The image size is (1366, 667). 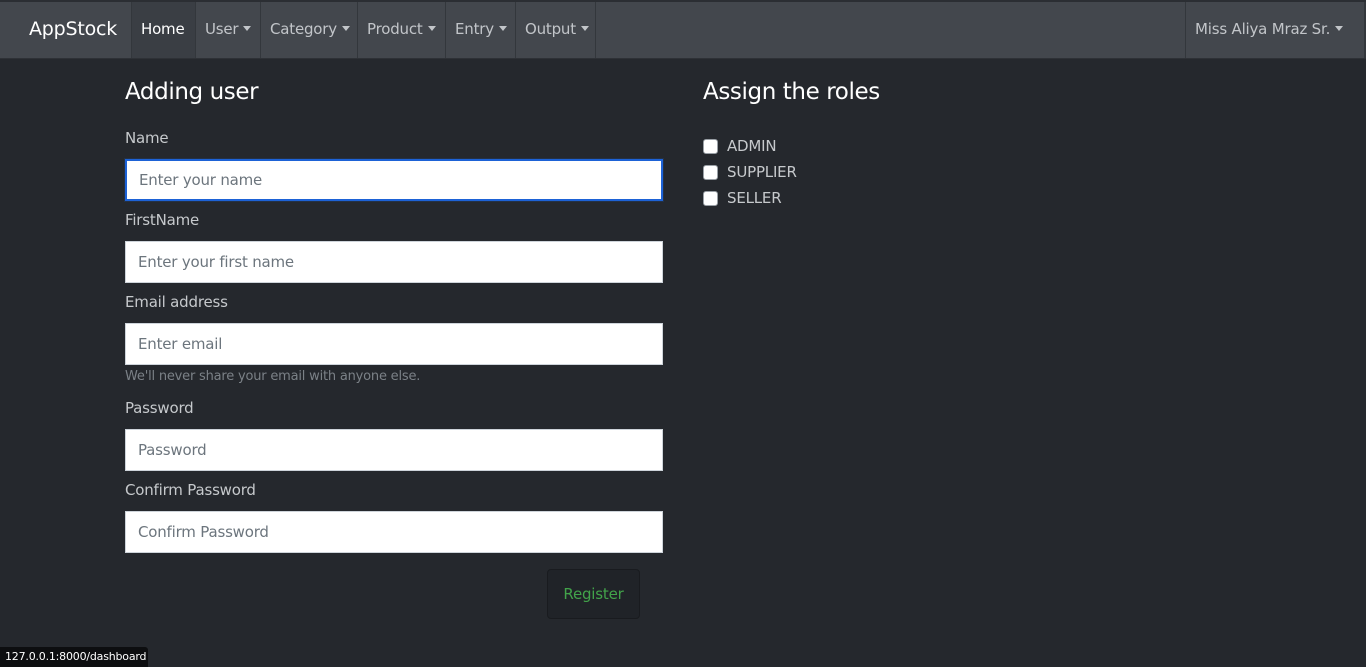 What do you see at coordinates (754, 198) in the screenshot?
I see `seller-label: SELLER` at bounding box center [754, 198].